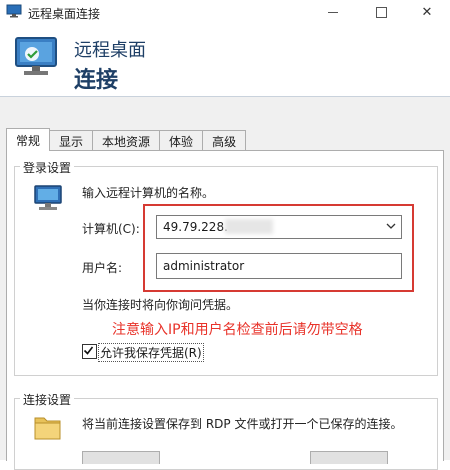  I want to click on save-button, so click(121, 457).